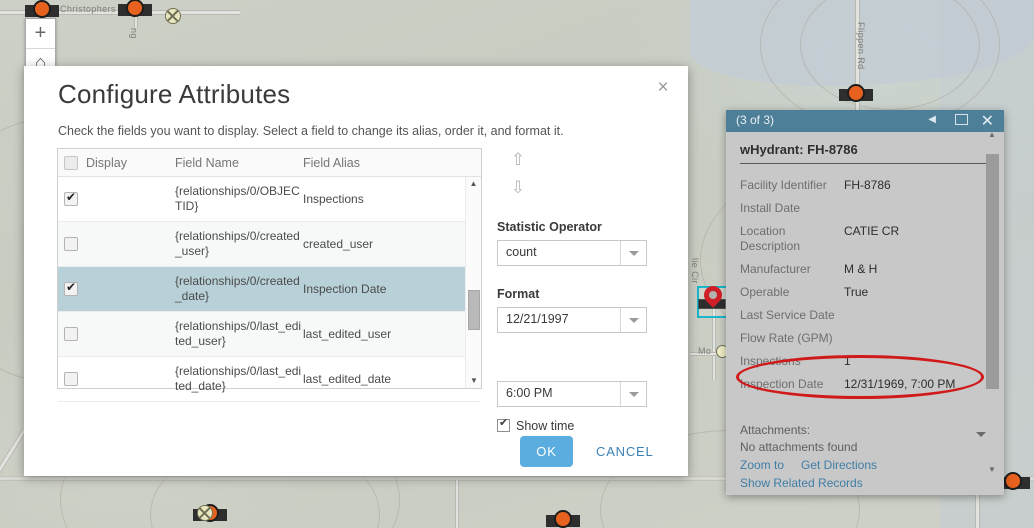 Image resolution: width=1034 pixels, height=528 pixels. Describe the element at coordinates (106, 162) in the screenshot. I see `header-label-display: Display` at that location.